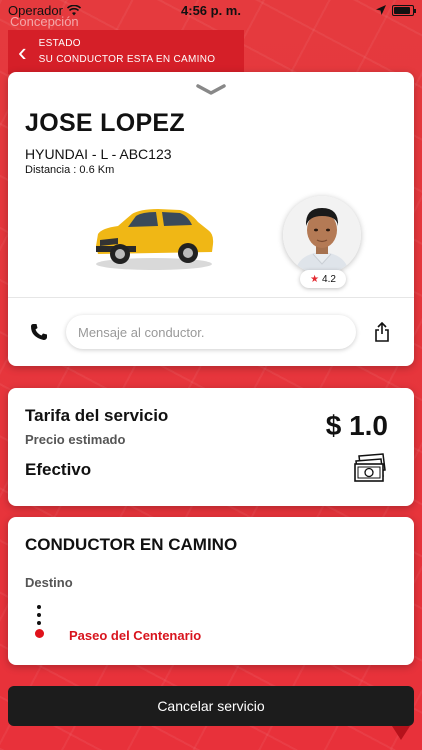  What do you see at coordinates (70, 170) in the screenshot?
I see `driver-distance: Distancia : 0.6 Km` at bounding box center [70, 170].